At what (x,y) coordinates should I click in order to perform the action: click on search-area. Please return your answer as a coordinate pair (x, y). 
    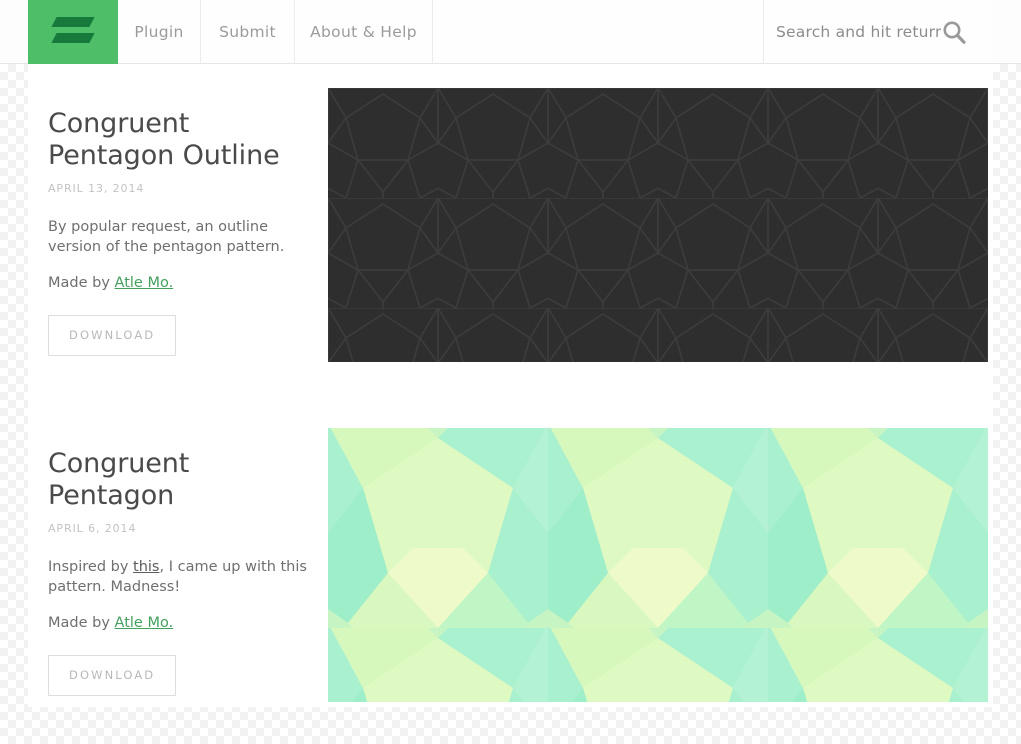
    Looking at the image, I should click on (878, 31).